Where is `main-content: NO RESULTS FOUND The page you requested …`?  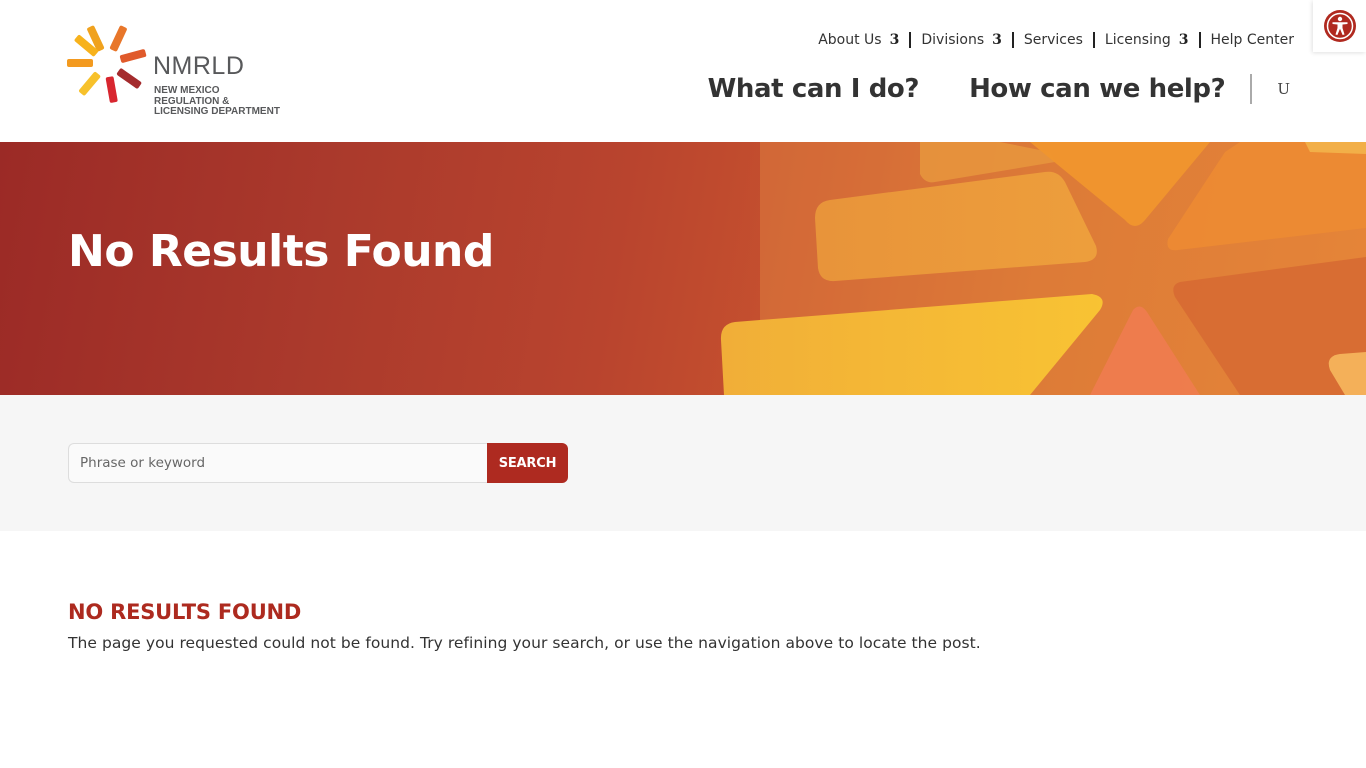
main-content: NO RESULTS FOUND The page you requested … is located at coordinates (683, 626).